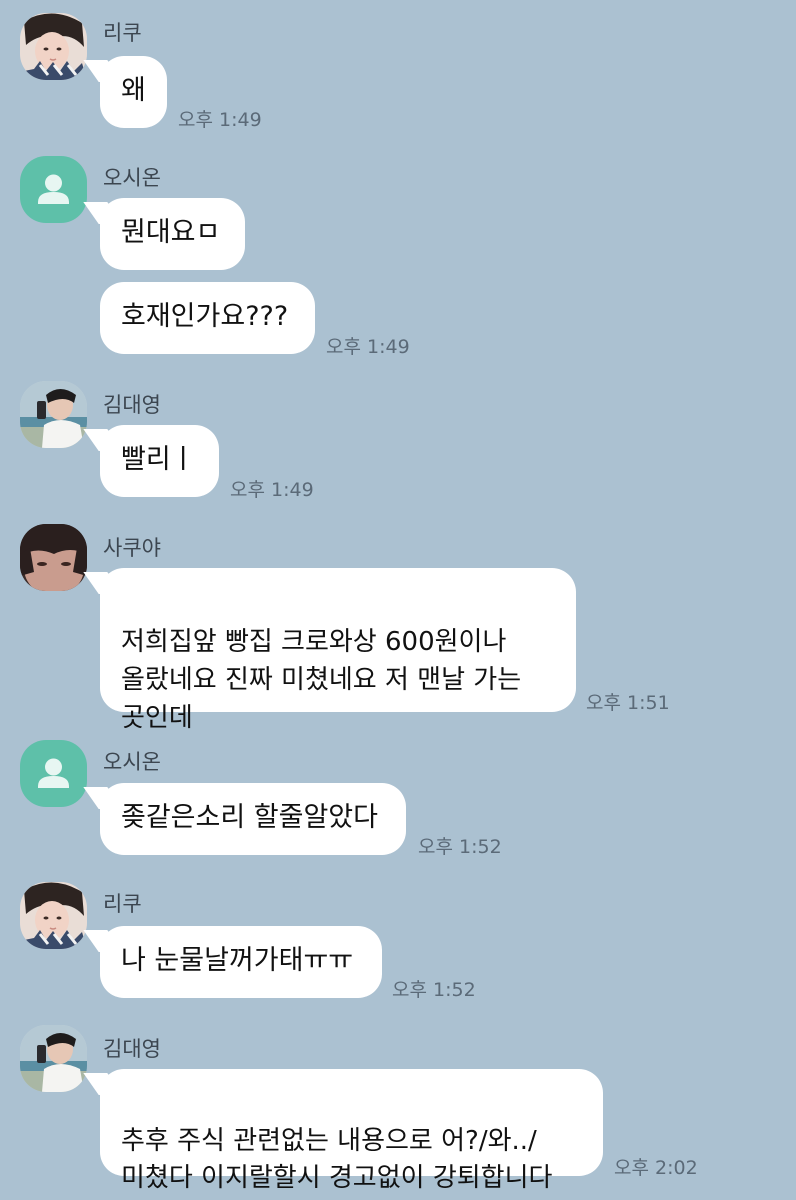 Image resolution: width=796 pixels, height=1200 pixels. I want to click on message-bubble: 빨리ㅣ, so click(159, 461).